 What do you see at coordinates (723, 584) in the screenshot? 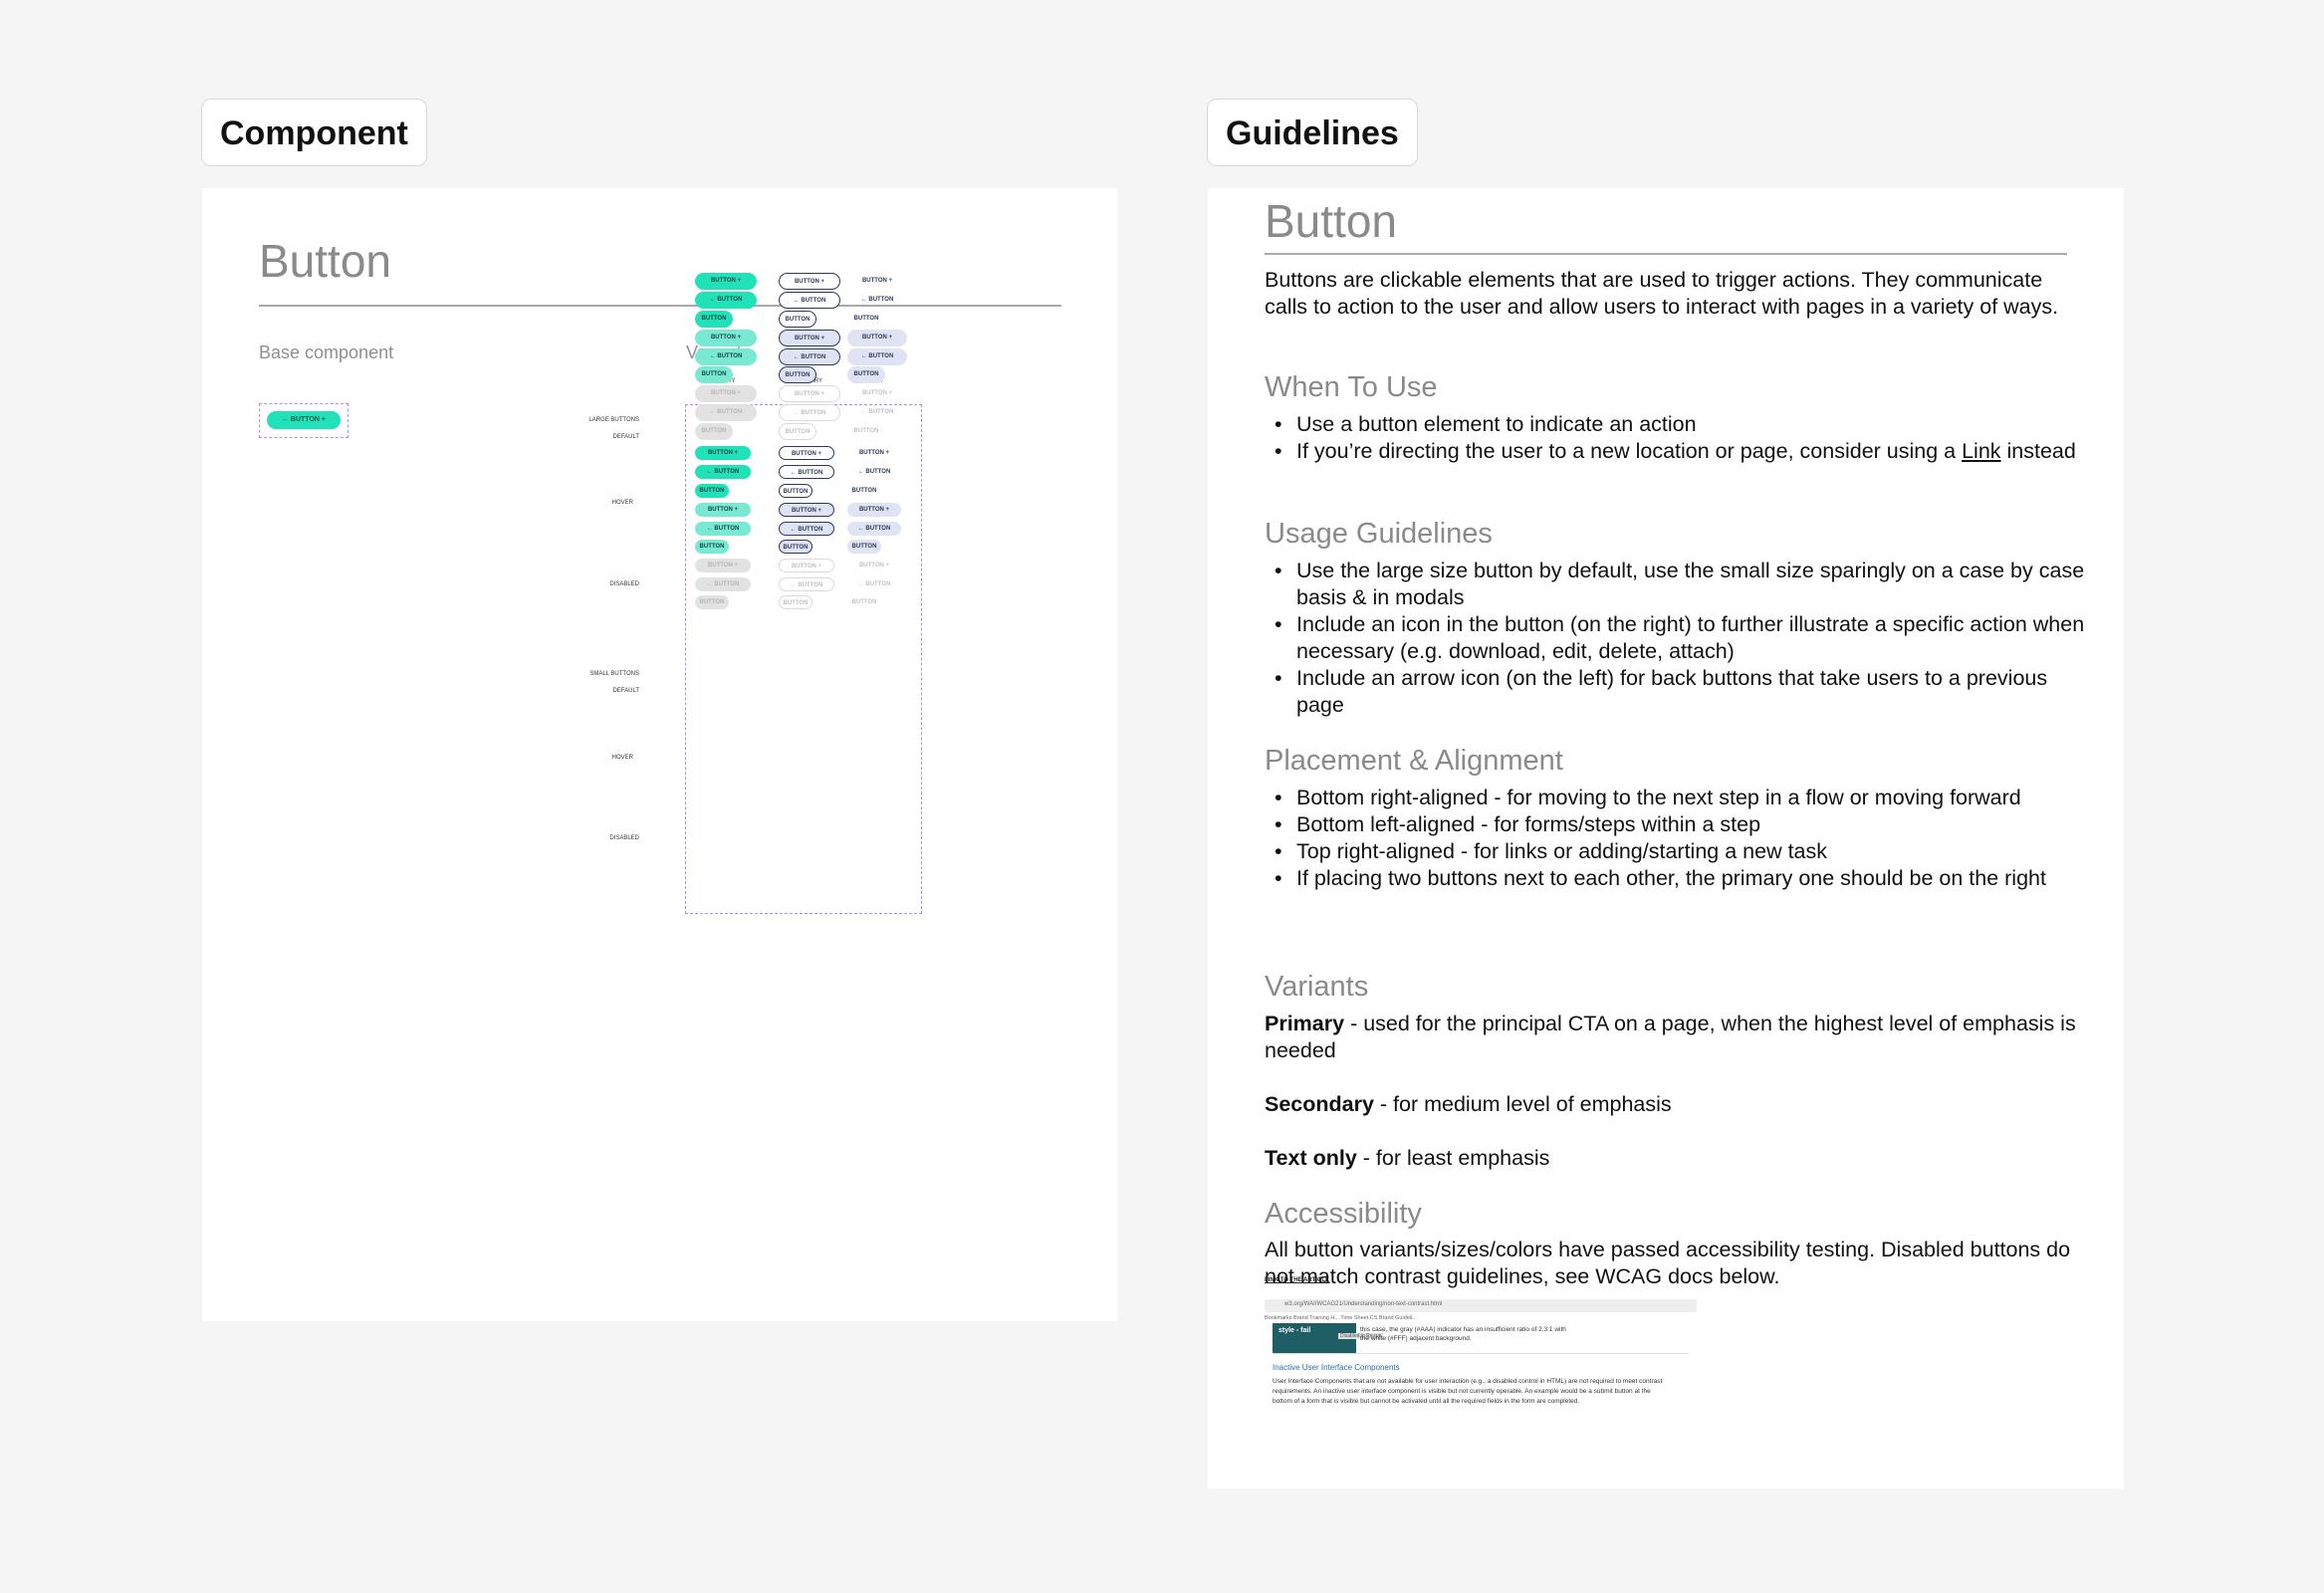
I see `primary-small-disabled-button: ← BUTTON` at bounding box center [723, 584].